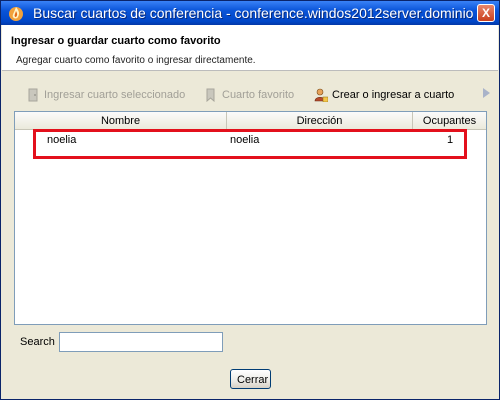 Image resolution: width=500 pixels, height=400 pixels. What do you see at coordinates (393, 95) in the screenshot?
I see `create-or-join-room-label: Crear o ingresar a cuarto` at bounding box center [393, 95].